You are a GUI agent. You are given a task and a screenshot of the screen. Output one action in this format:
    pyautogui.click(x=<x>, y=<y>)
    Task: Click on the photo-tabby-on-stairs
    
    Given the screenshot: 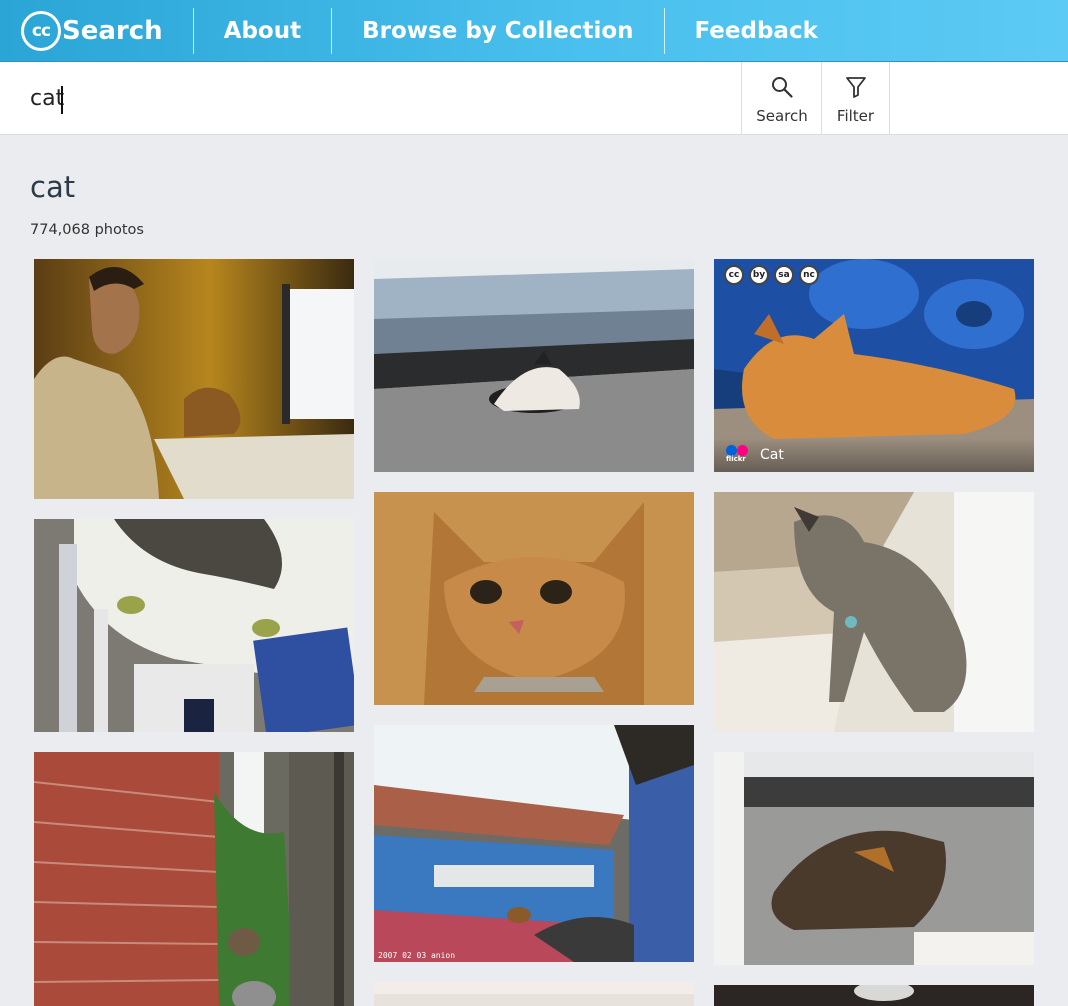 What is the action you would take?
    pyautogui.click(x=874, y=612)
    